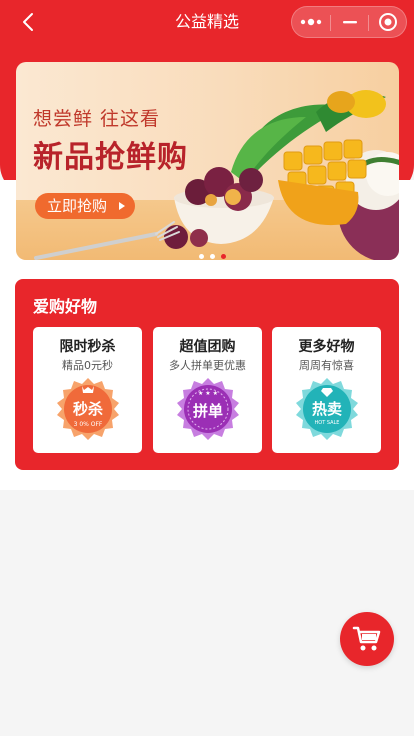 This screenshot has height=736, width=414. What do you see at coordinates (326, 365) in the screenshot?
I see `card-subtitle: 周周有惊喜` at bounding box center [326, 365].